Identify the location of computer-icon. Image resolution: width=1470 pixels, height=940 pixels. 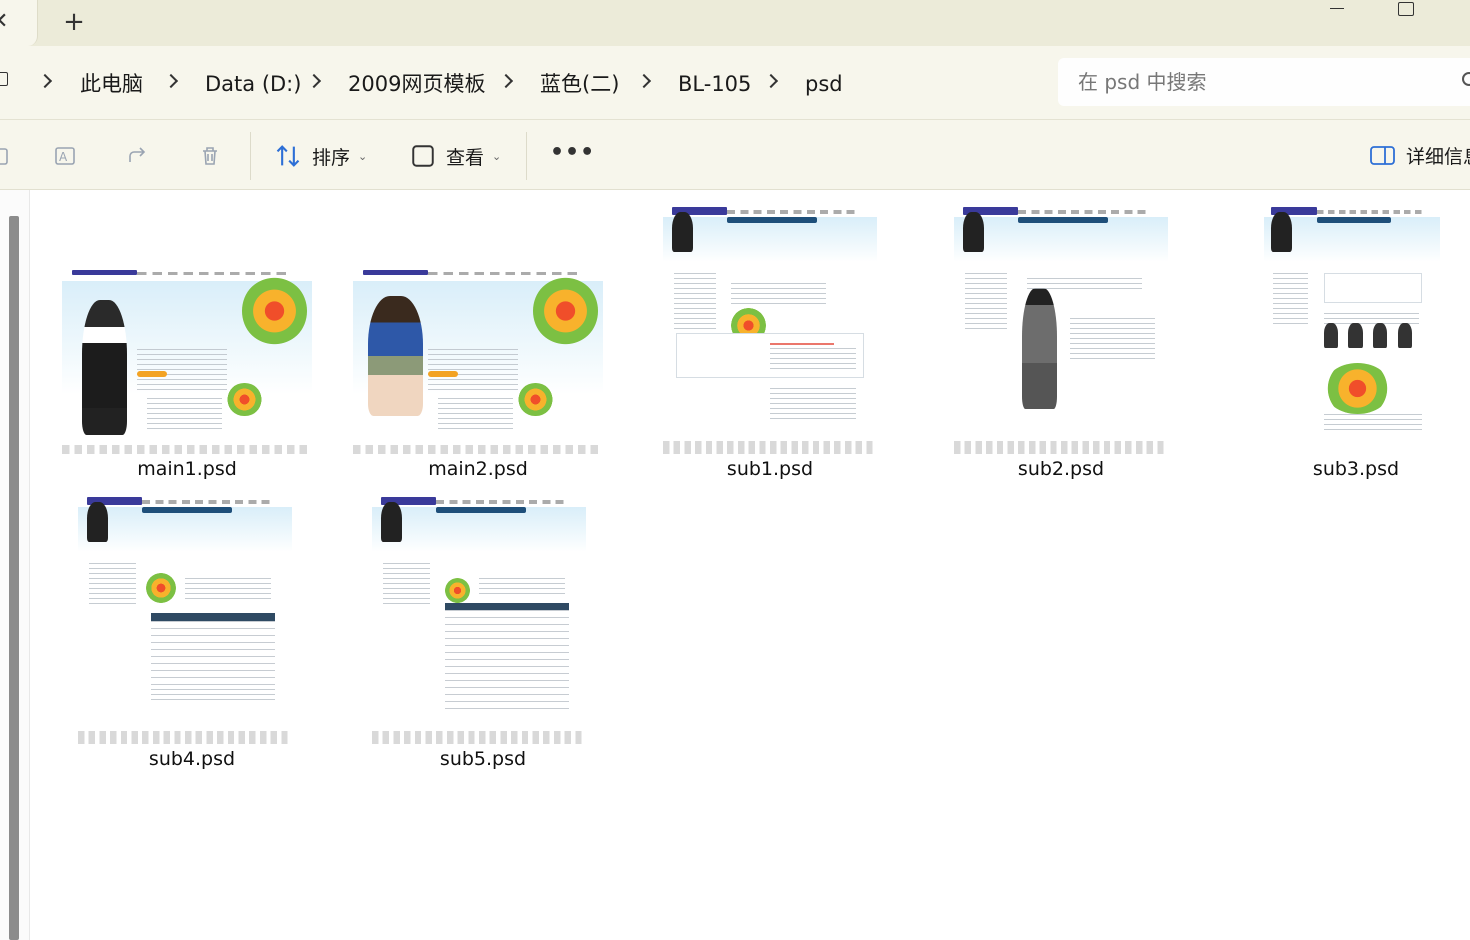
(4, 79).